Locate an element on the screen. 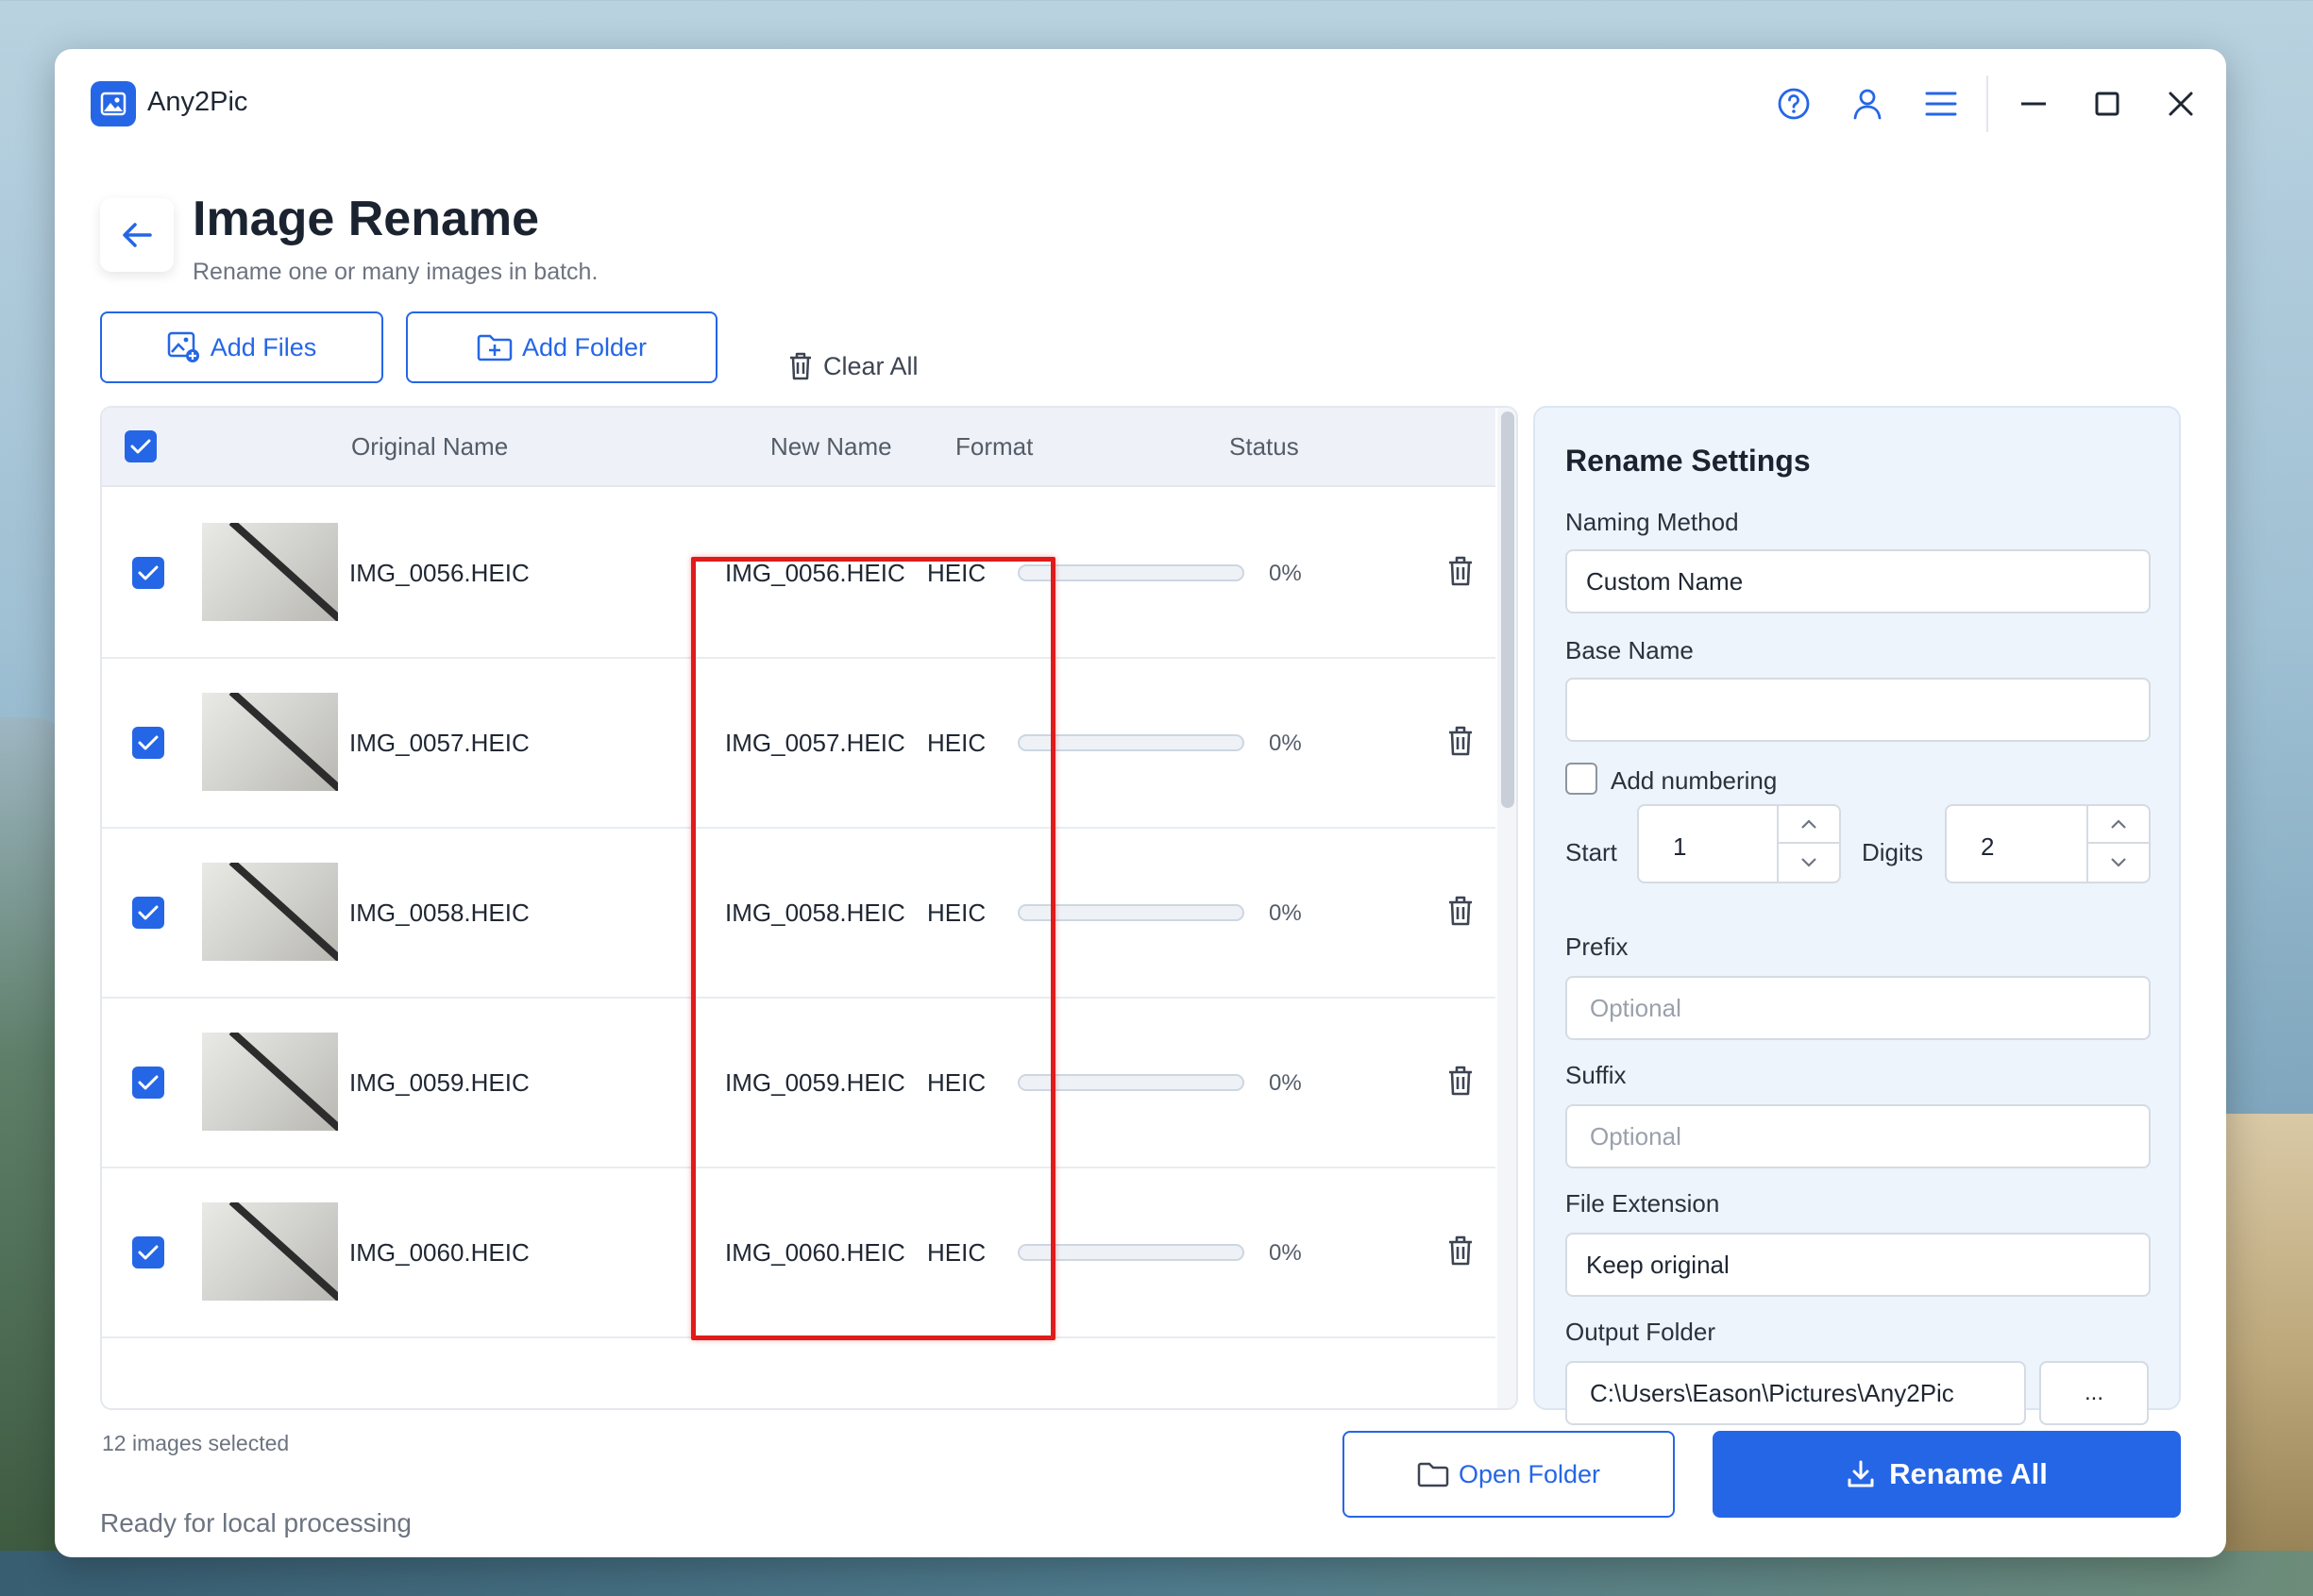 The image size is (2313, 1596). table-scrollbar is located at coordinates (1506, 908).